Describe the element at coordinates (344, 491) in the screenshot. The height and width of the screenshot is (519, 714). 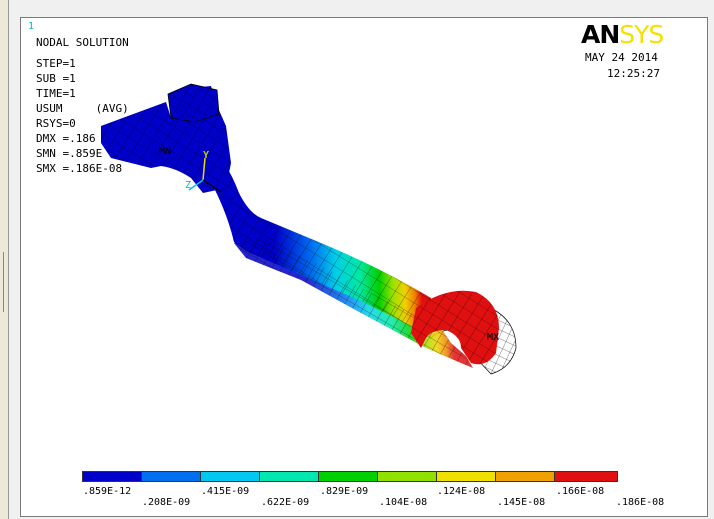
I see `legend-label-5: .829E-09` at that location.